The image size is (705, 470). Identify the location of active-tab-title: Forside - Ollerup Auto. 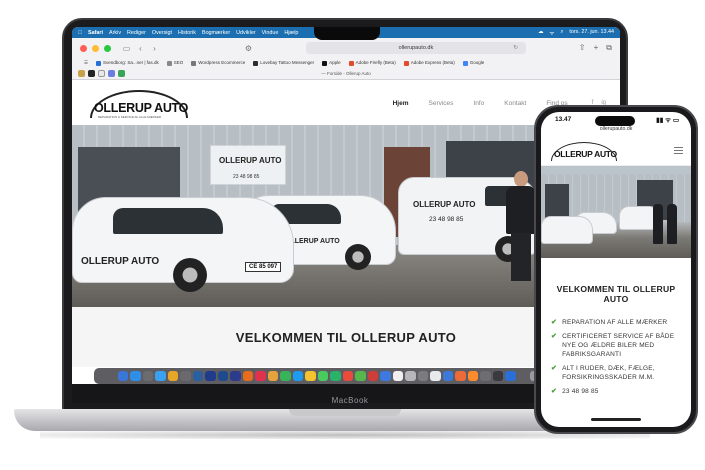
(348, 73).